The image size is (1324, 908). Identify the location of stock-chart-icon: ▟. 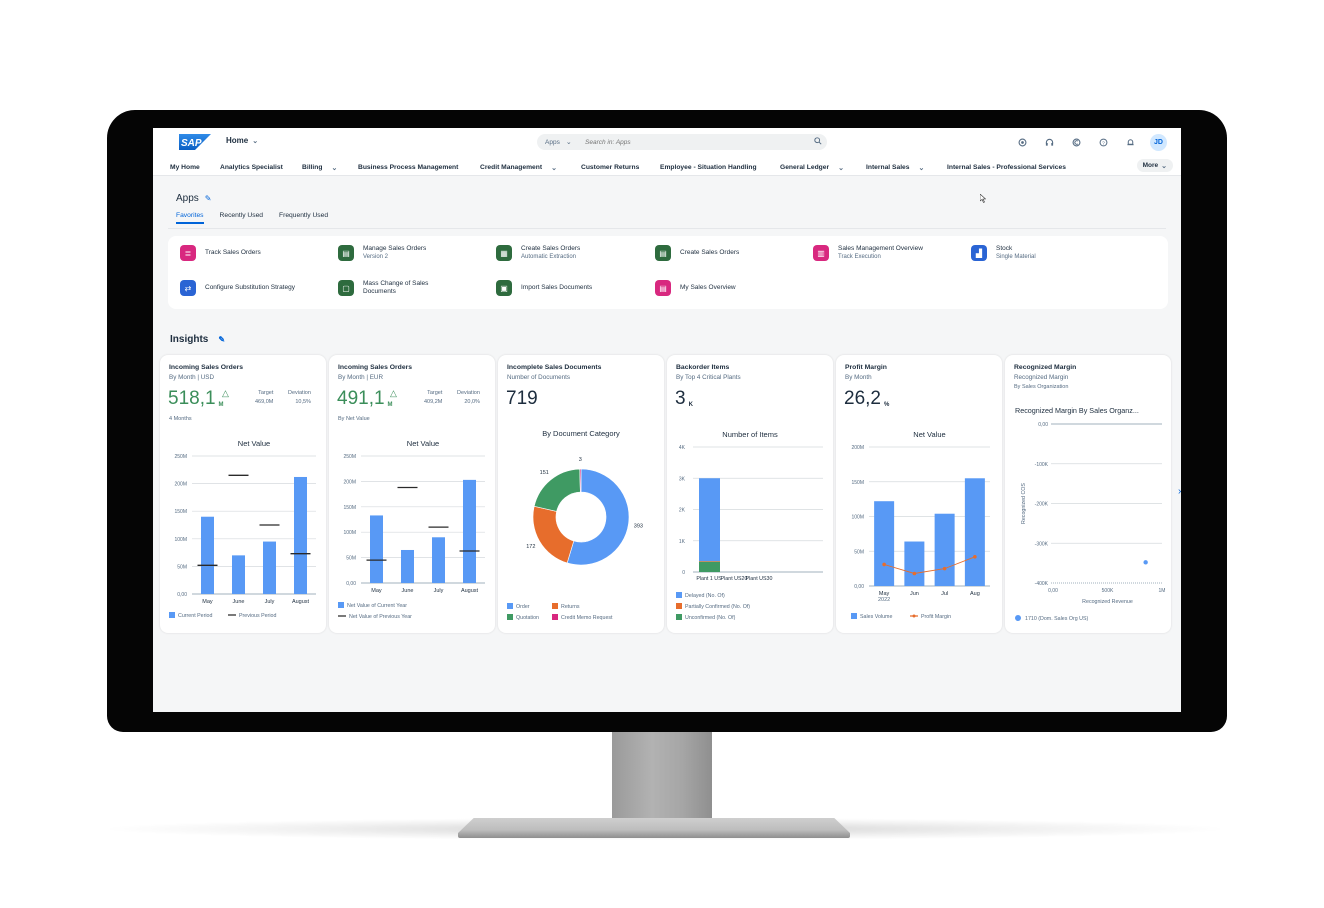
(979, 253).